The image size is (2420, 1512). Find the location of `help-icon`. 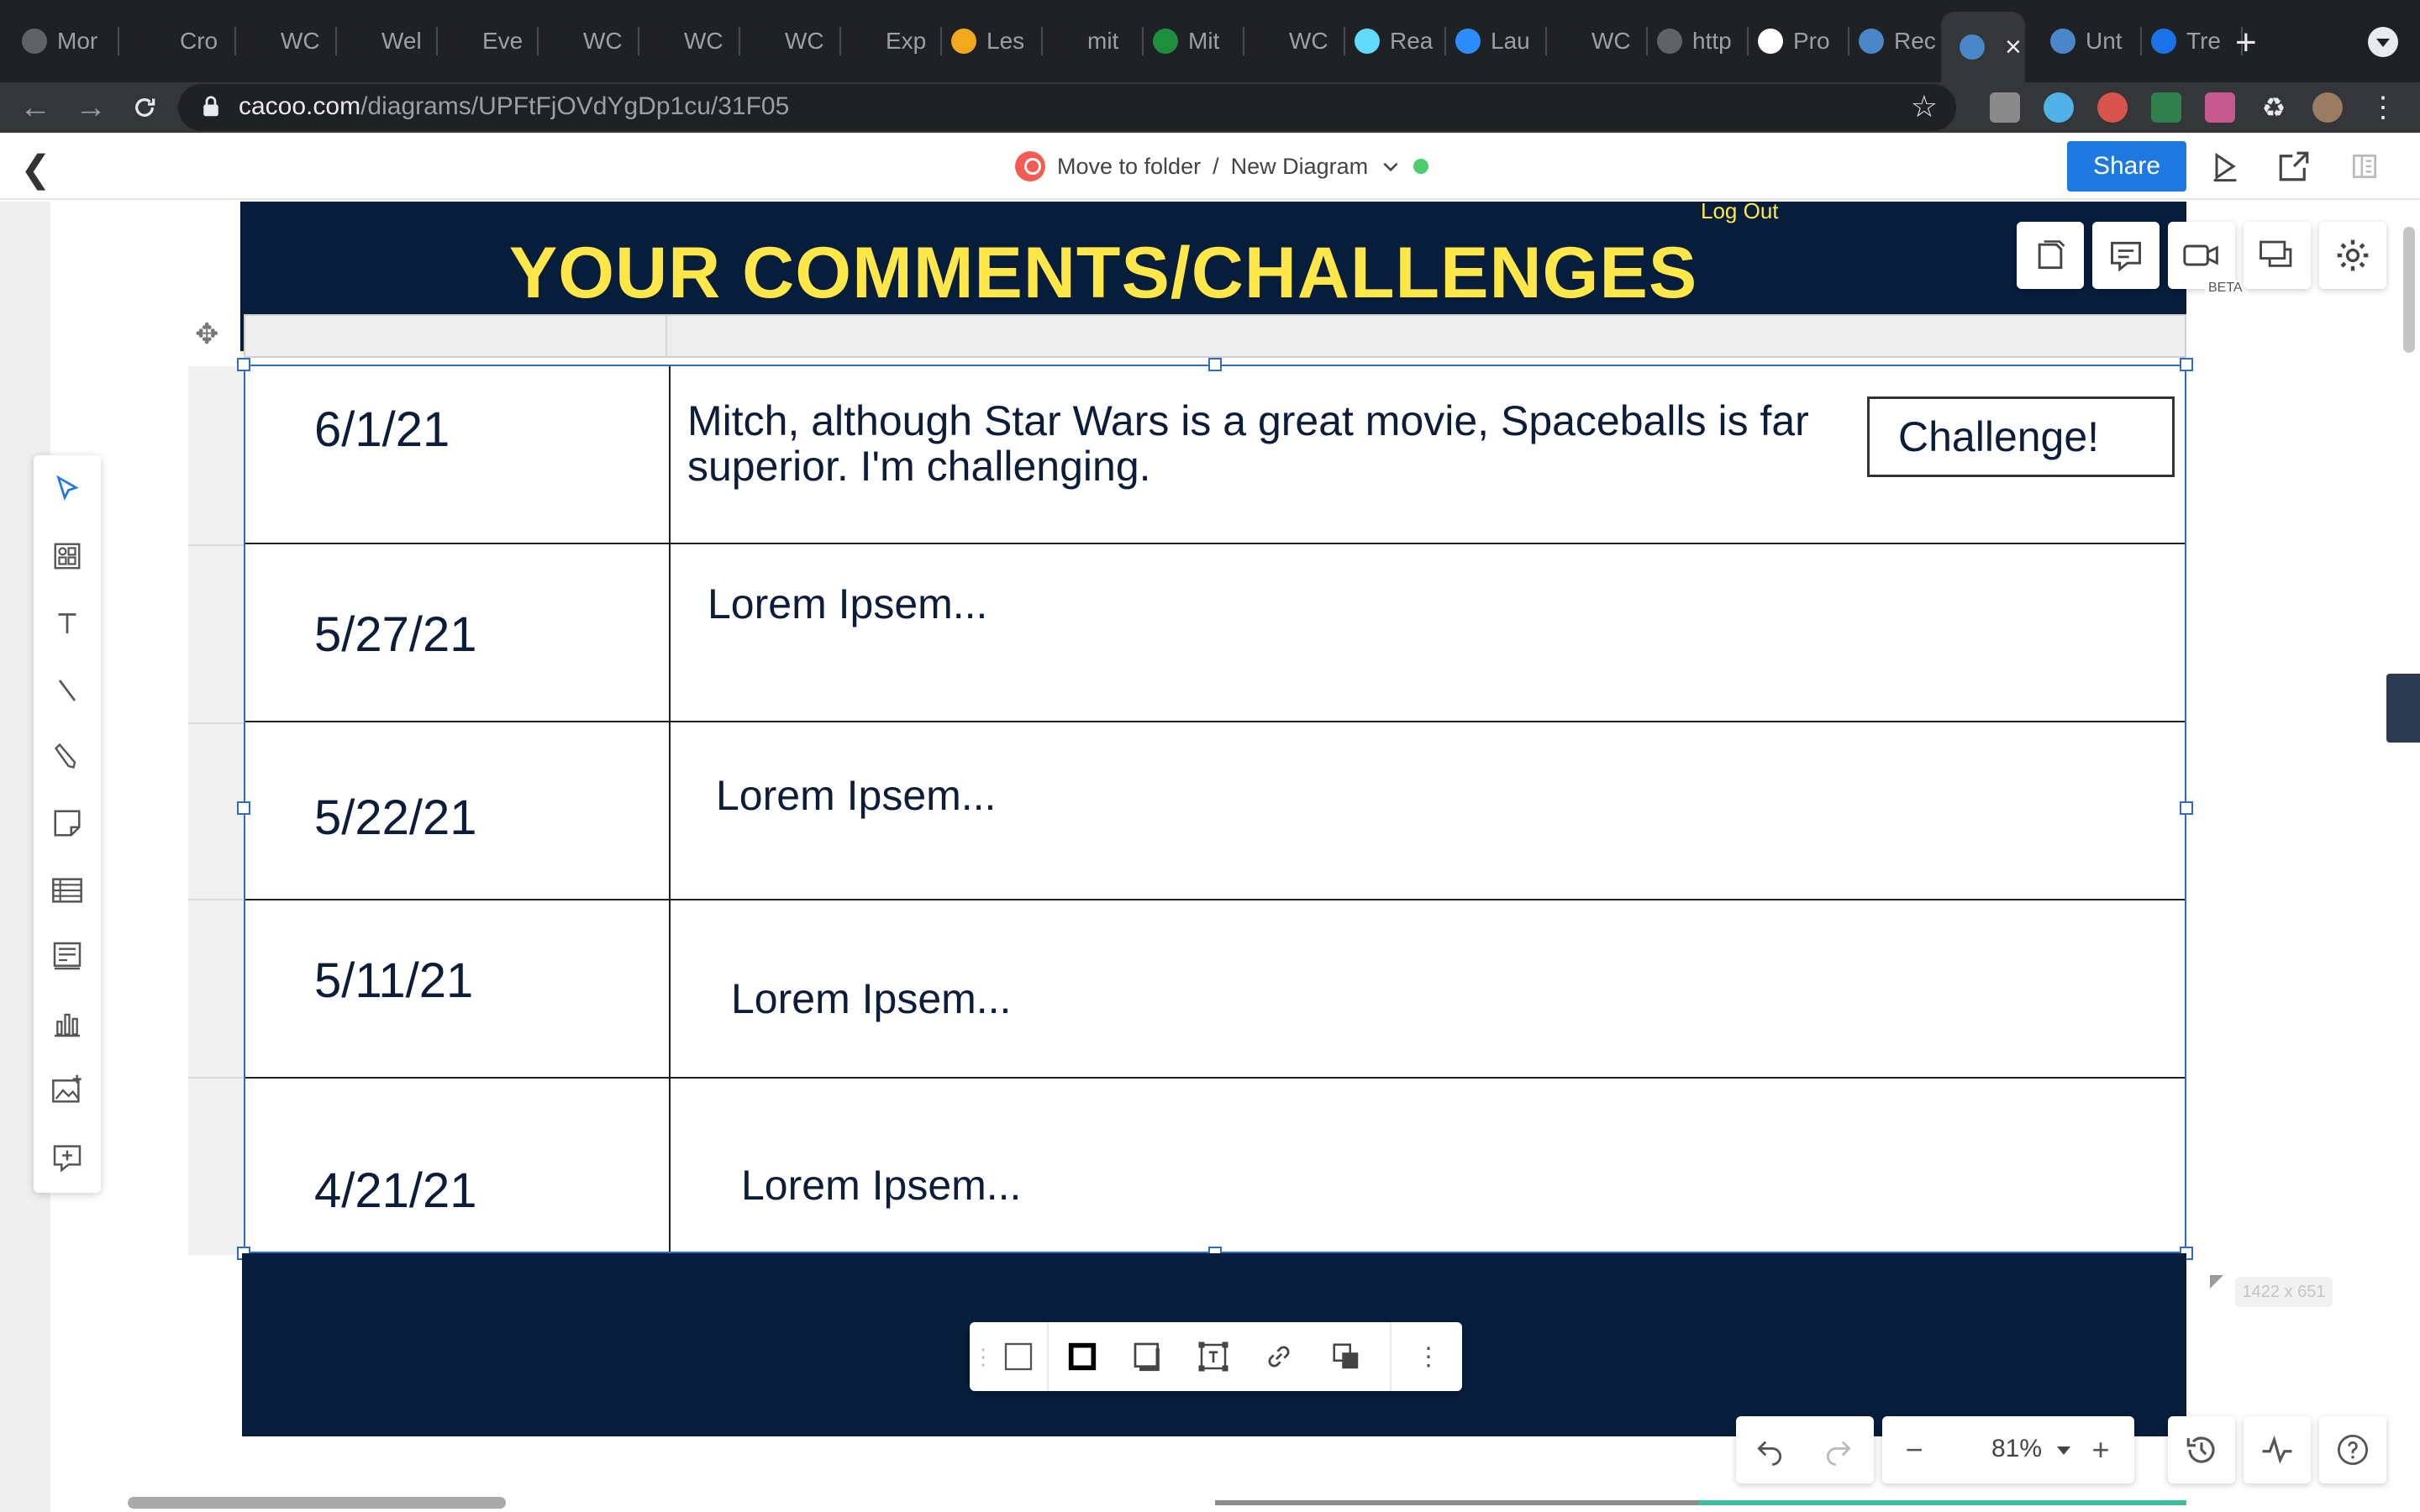

help-icon is located at coordinates (2353, 1450).